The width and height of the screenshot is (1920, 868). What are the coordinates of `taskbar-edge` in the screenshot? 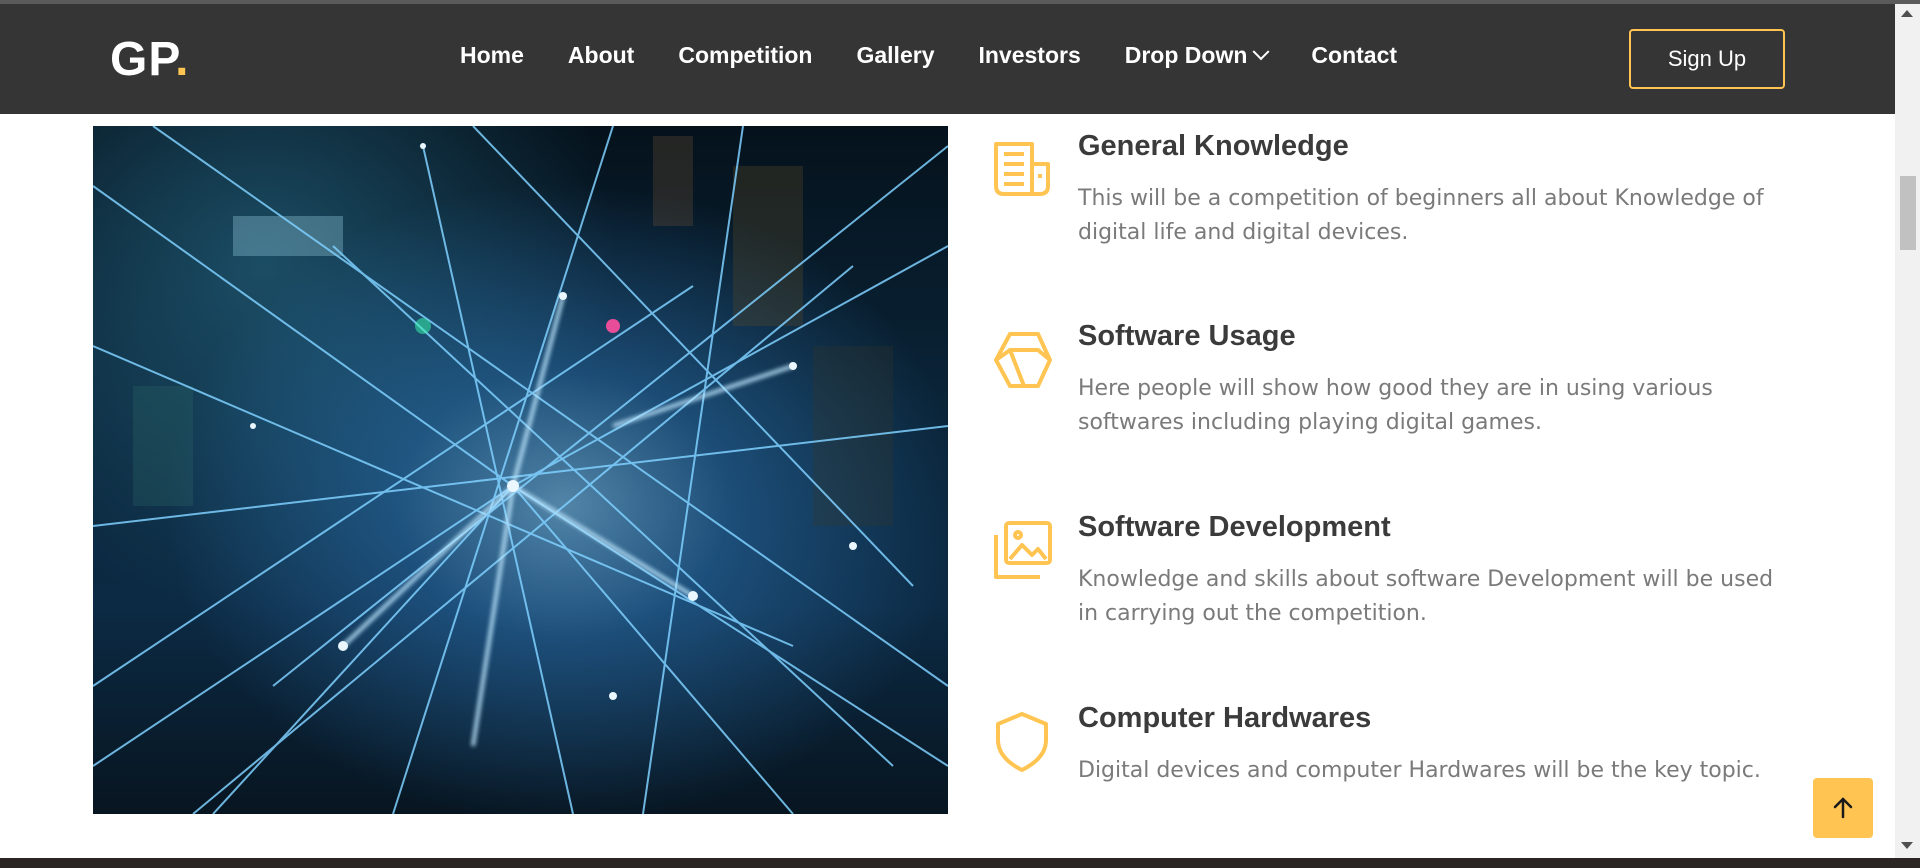 It's located at (960, 863).